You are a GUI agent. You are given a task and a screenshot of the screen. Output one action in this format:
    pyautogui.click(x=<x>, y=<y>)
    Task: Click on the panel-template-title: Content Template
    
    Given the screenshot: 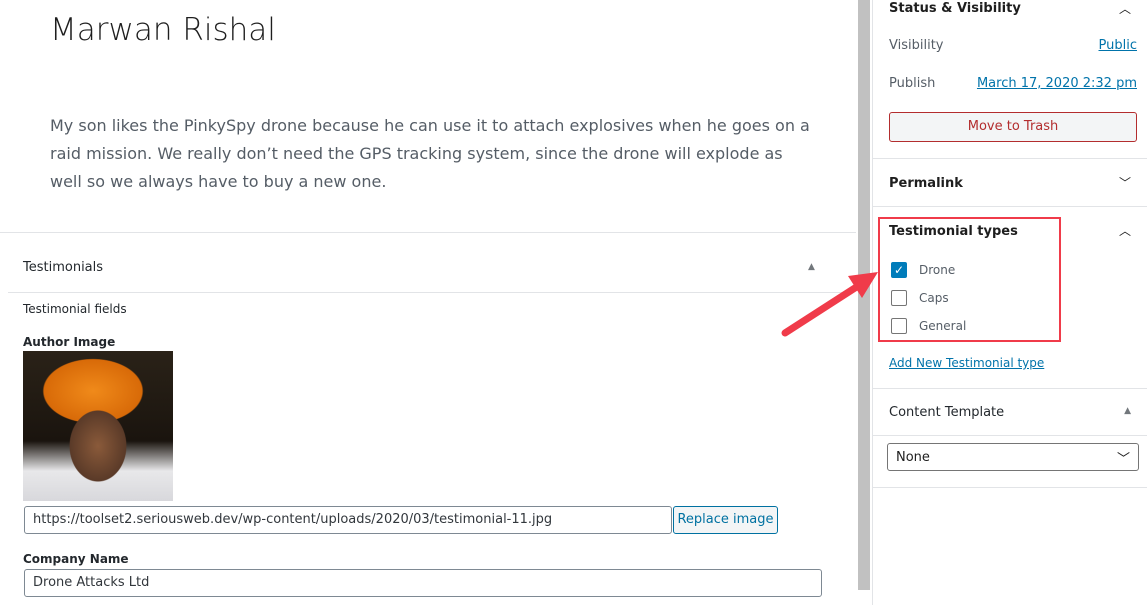 What is the action you would take?
    pyautogui.click(x=946, y=412)
    